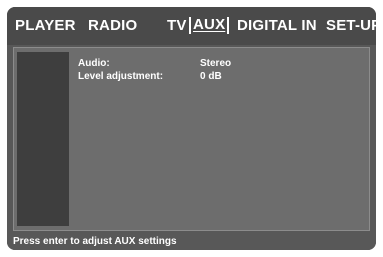 This screenshot has width=383, height=257. I want to click on menu-item-player: PLAYER, so click(45, 26).